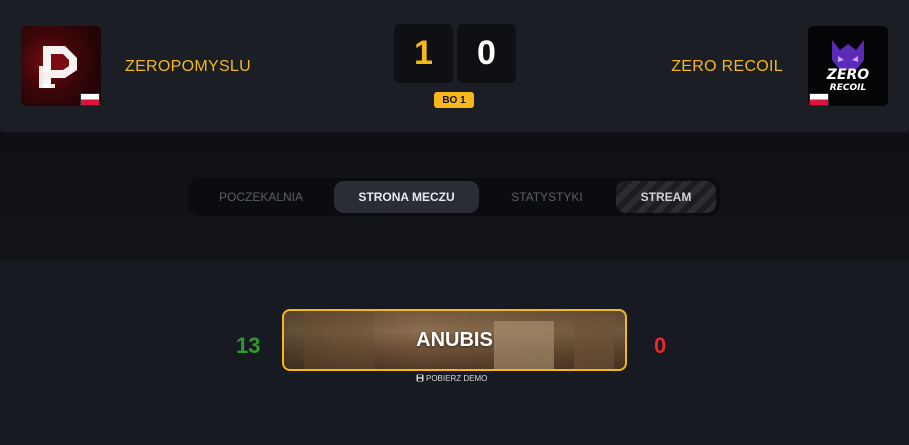 This screenshot has height=445, width=909. What do you see at coordinates (423, 53) in the screenshot?
I see `score-left: 1` at bounding box center [423, 53].